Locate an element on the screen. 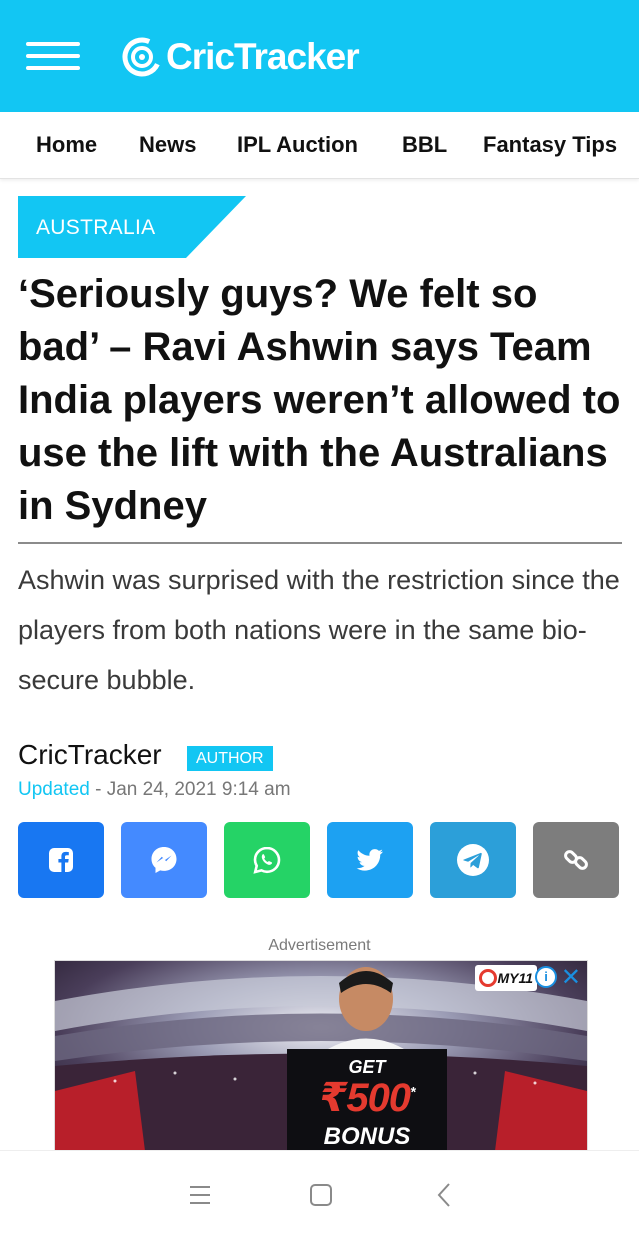 Image resolution: width=639 pixels, height=1237 pixels. advertisement-label: Advertisement is located at coordinates (319, 945).